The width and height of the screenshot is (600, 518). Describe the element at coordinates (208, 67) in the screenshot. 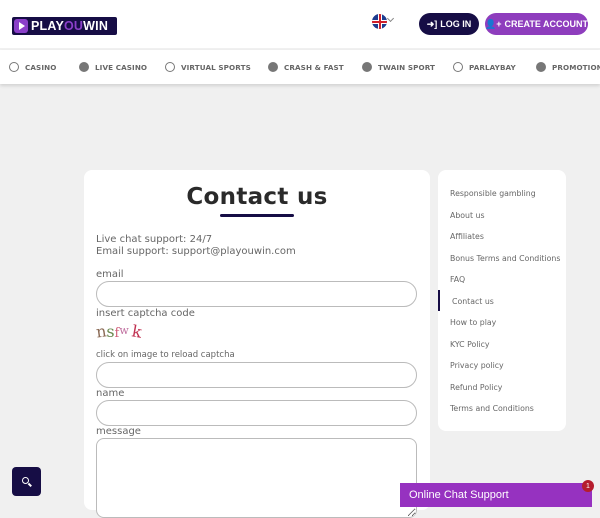

I see `nav-item-virtual-sports: VIRTUAL SPORTS` at that location.